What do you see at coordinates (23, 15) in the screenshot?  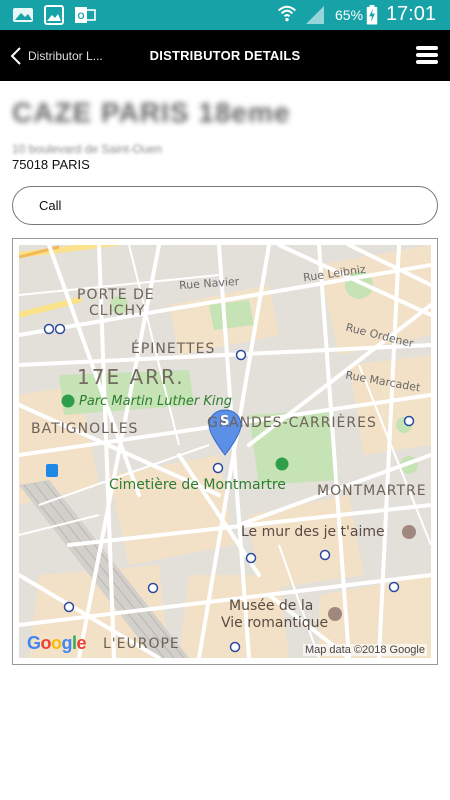 I see `gallery-notification-icon` at bounding box center [23, 15].